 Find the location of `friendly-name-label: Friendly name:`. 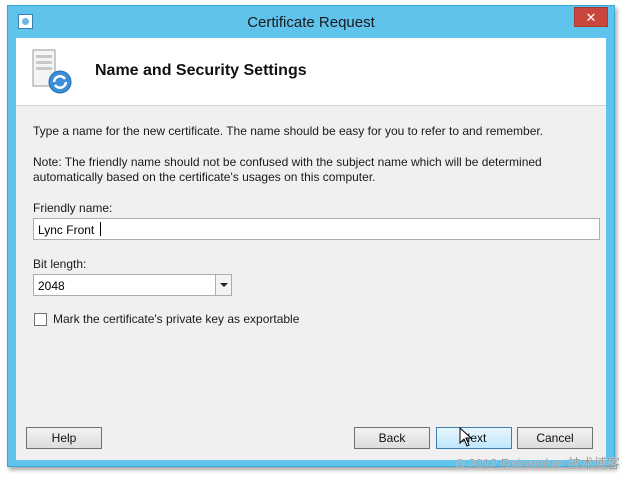

friendly-name-label: Friendly name: is located at coordinates (73, 208).